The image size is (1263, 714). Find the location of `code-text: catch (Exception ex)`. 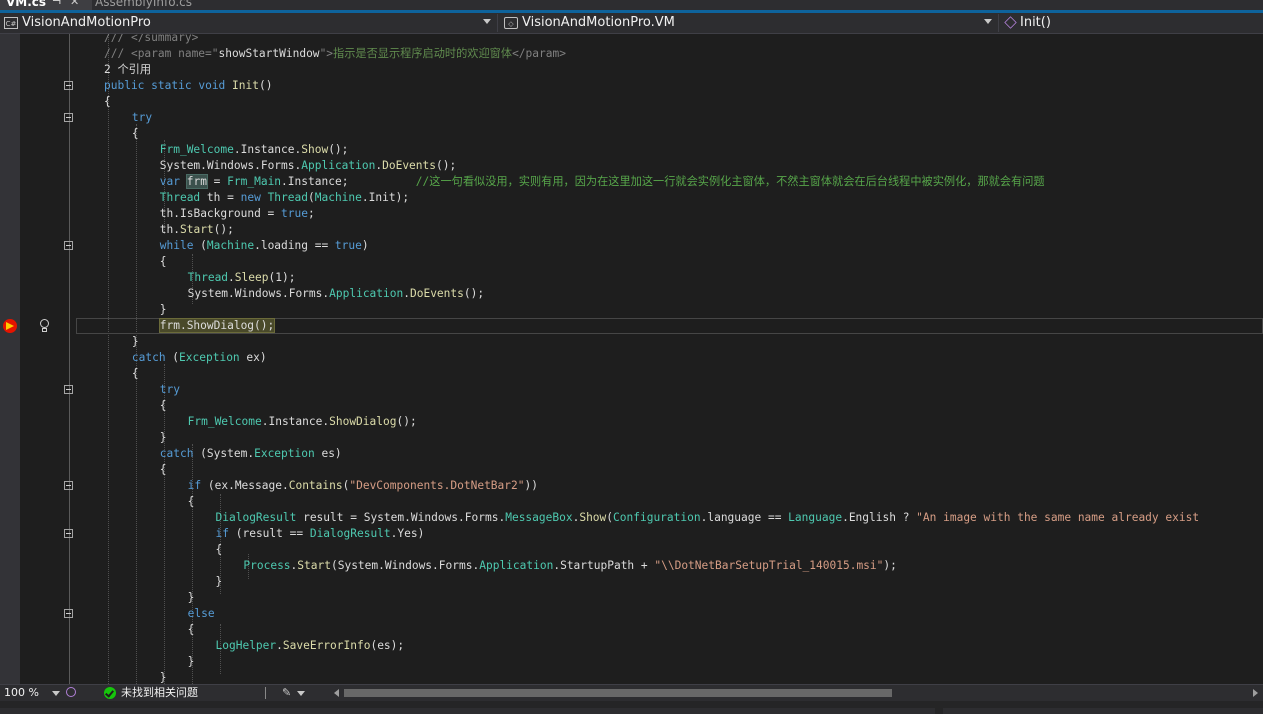

code-text: catch (Exception ex) is located at coordinates (199, 358).